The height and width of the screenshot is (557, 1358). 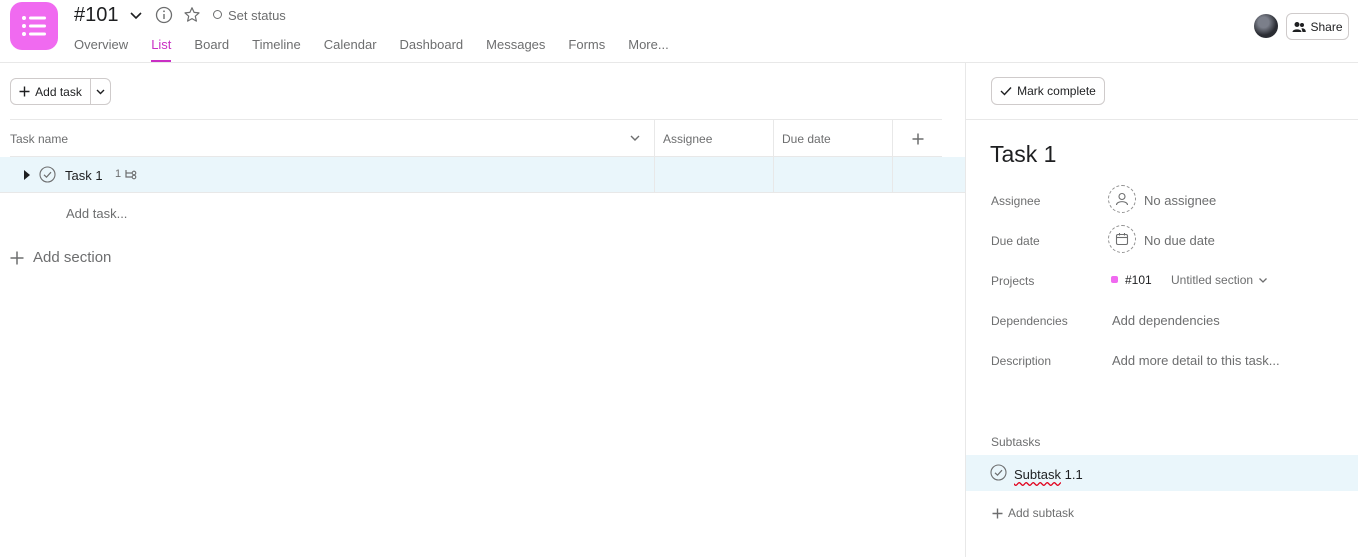 I want to click on tab-dashboard: Dashboard, so click(x=432, y=49).